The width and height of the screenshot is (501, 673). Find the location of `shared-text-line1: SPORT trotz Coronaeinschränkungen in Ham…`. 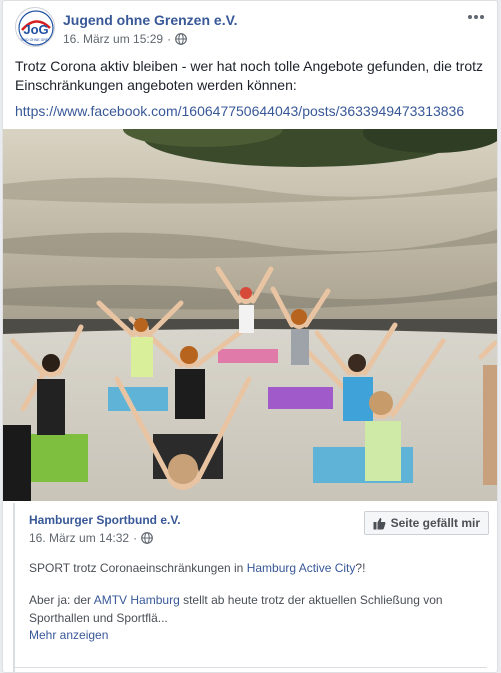

shared-text-line1: SPORT trotz Coronaeinschränkungen in Ham… is located at coordinates (197, 568).